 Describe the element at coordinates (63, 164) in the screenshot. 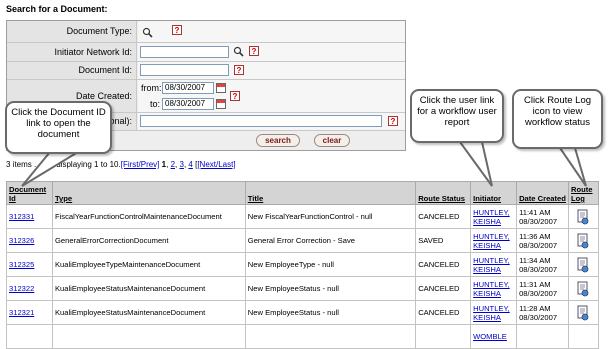

I see `results-summary: 3 items ... ed, displaying 1 to 10.` at that location.